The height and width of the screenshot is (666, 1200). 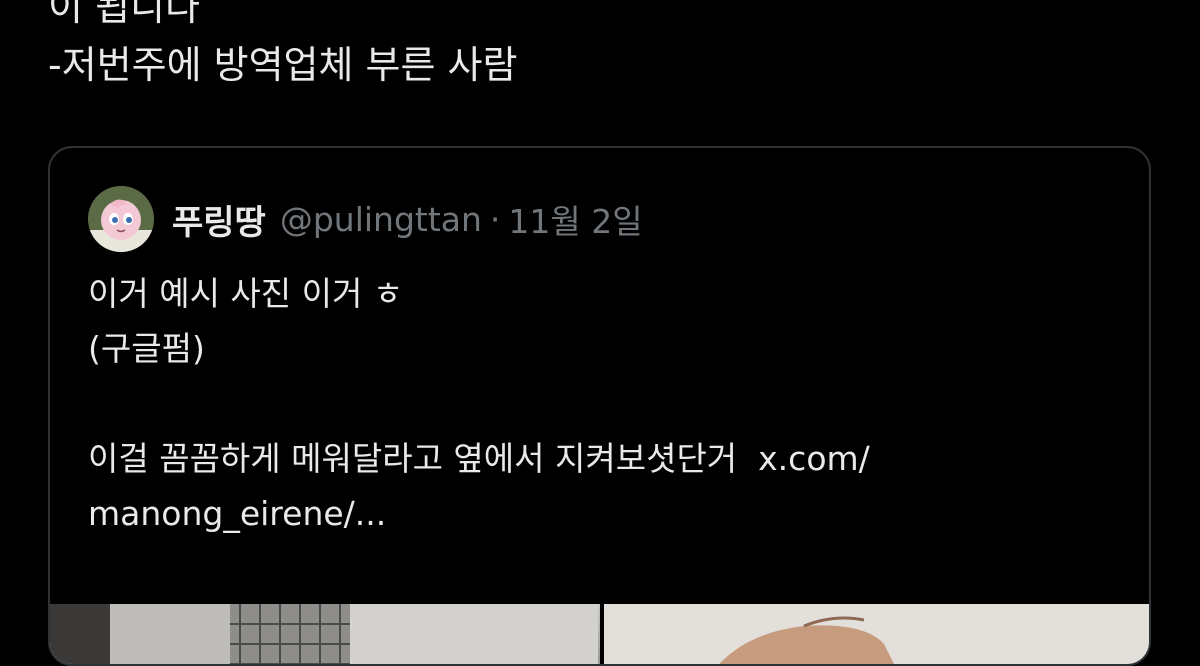 What do you see at coordinates (814, 458) in the screenshot?
I see `tweet-link: x.com/` at bounding box center [814, 458].